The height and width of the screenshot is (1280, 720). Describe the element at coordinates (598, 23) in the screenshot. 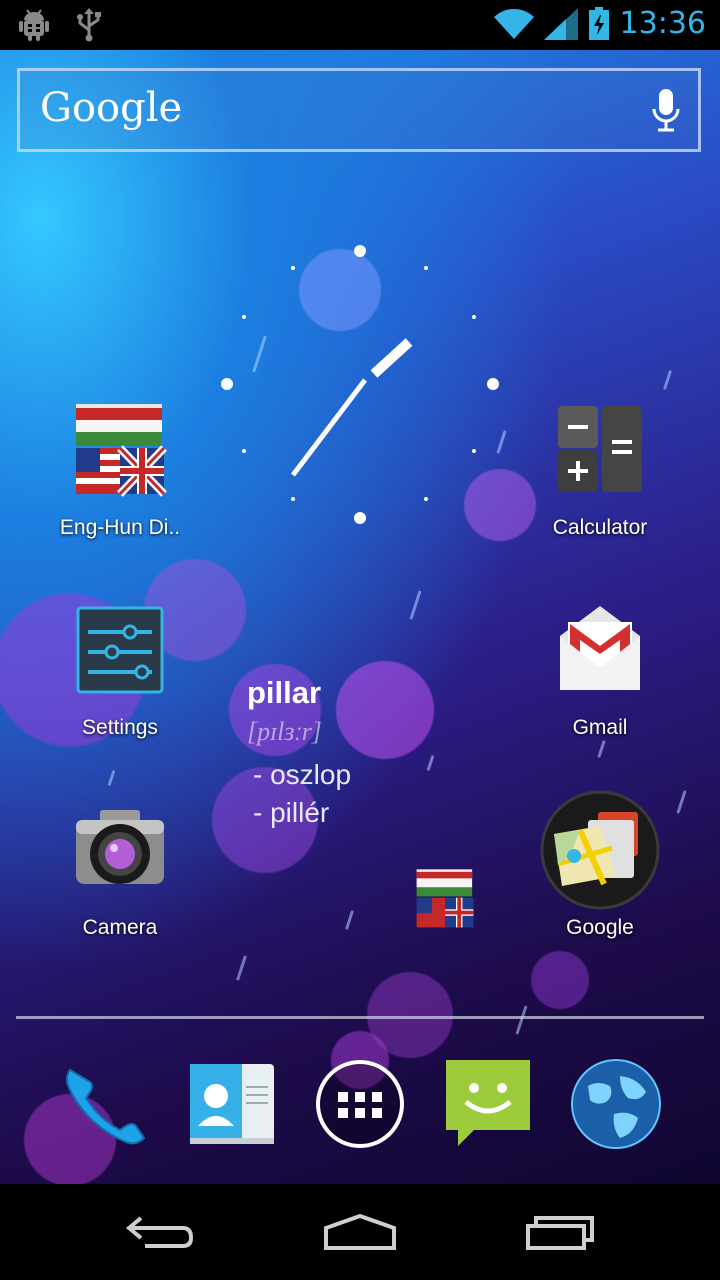

I see `battery-charging-icon` at that location.